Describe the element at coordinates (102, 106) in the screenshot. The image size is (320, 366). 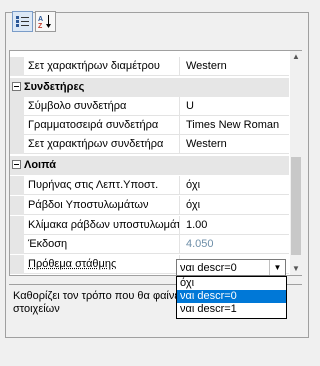
I see `property-name: Σύμβολο συνδετήρα` at that location.